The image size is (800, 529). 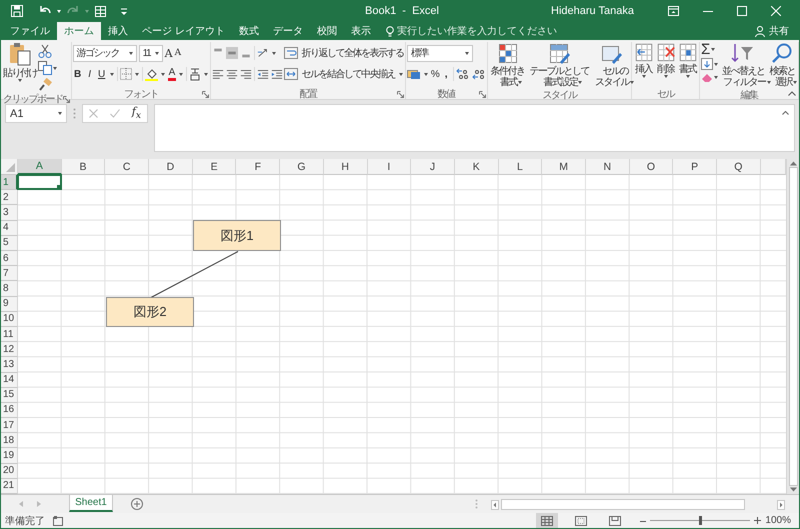 What do you see at coordinates (346, 167) in the screenshot?
I see `column-header: H` at bounding box center [346, 167].